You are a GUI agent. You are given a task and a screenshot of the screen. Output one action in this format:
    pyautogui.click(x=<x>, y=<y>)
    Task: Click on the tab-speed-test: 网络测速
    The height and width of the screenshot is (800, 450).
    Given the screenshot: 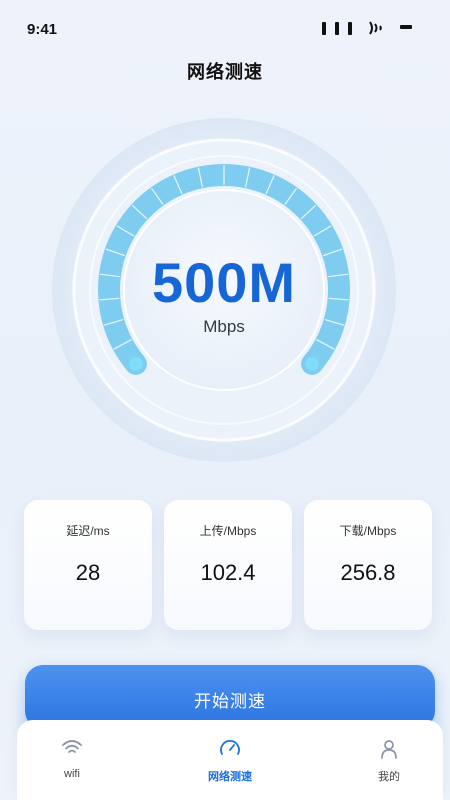 What is the action you would take?
    pyautogui.click(x=230, y=760)
    